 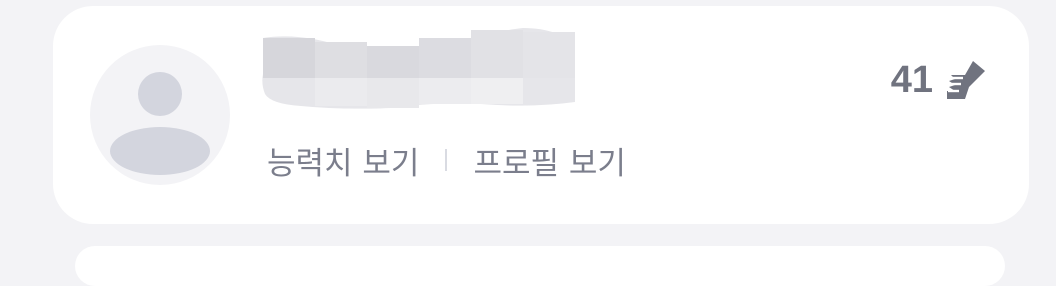 I want to click on thumbs-up-icon, so click(x=966, y=80).